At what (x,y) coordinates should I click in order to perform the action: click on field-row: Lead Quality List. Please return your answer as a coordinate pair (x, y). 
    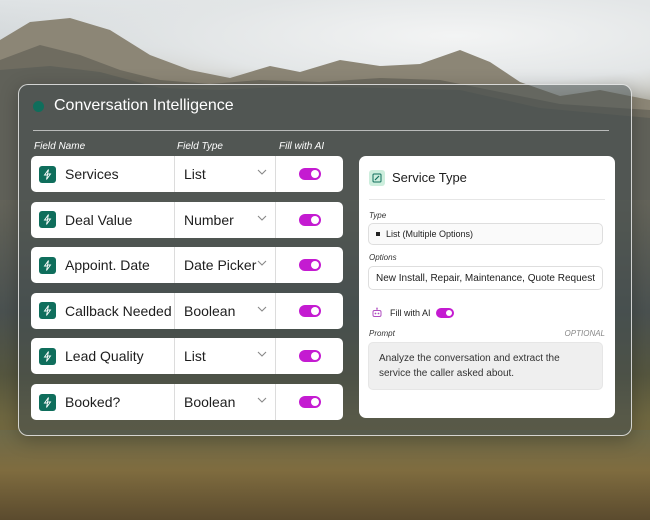
    Looking at the image, I should click on (187, 356).